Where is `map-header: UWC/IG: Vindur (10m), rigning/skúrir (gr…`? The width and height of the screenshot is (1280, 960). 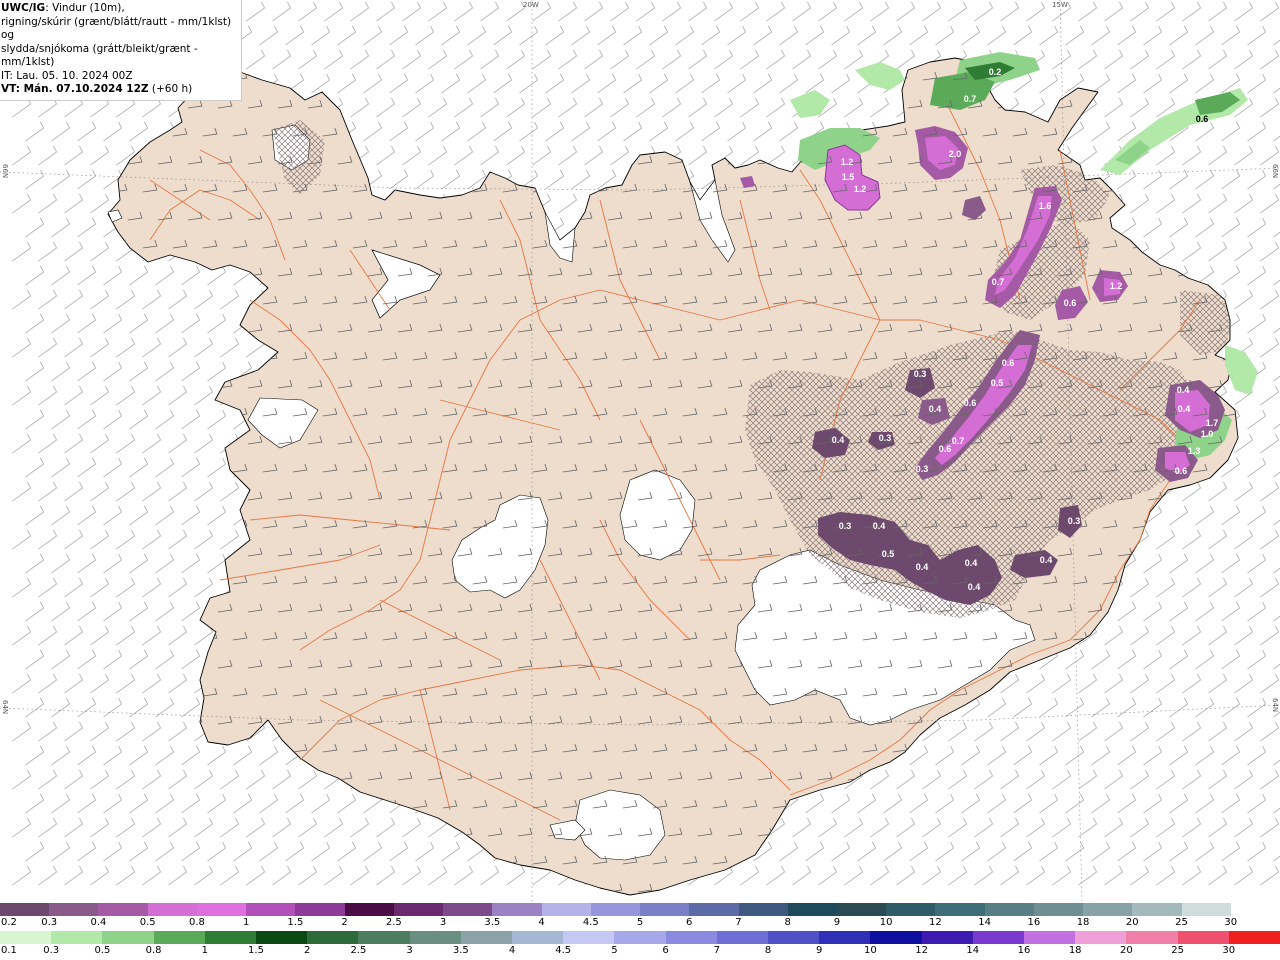
map-header: UWC/IG: Vindur (10m), rigning/skúrir (gr… is located at coordinates (121, 50).